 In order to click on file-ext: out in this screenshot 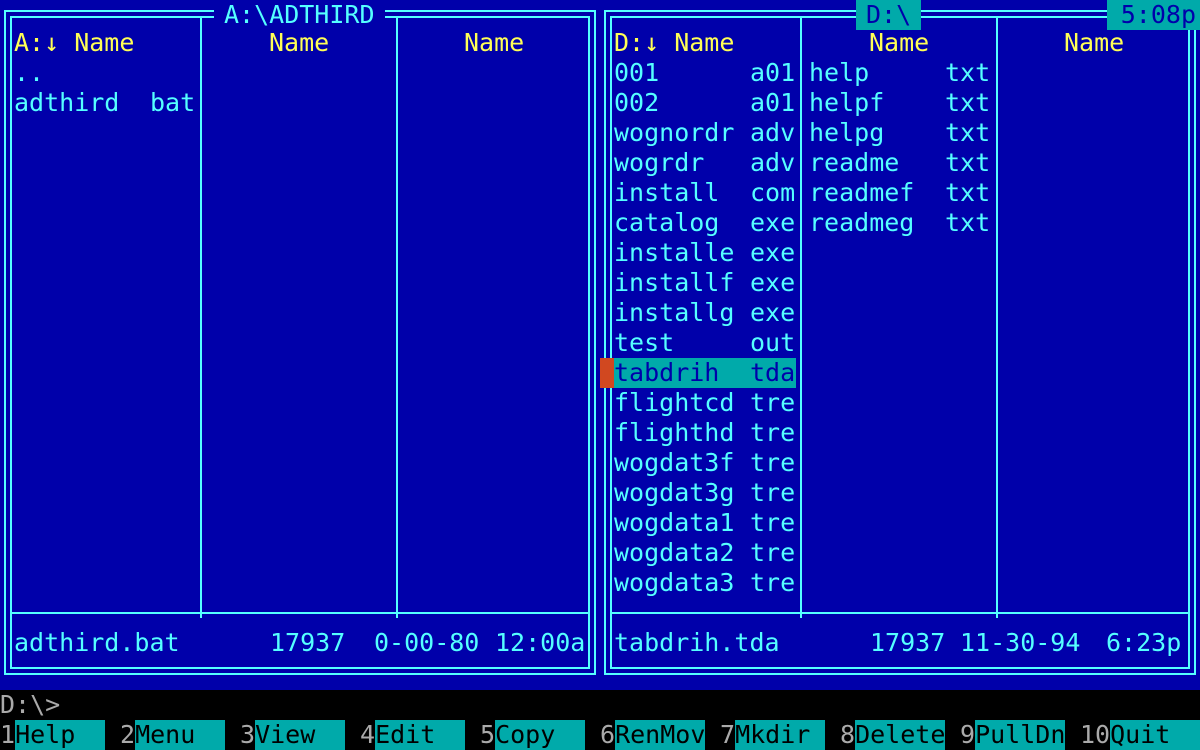, I will do `click(773, 342)`.